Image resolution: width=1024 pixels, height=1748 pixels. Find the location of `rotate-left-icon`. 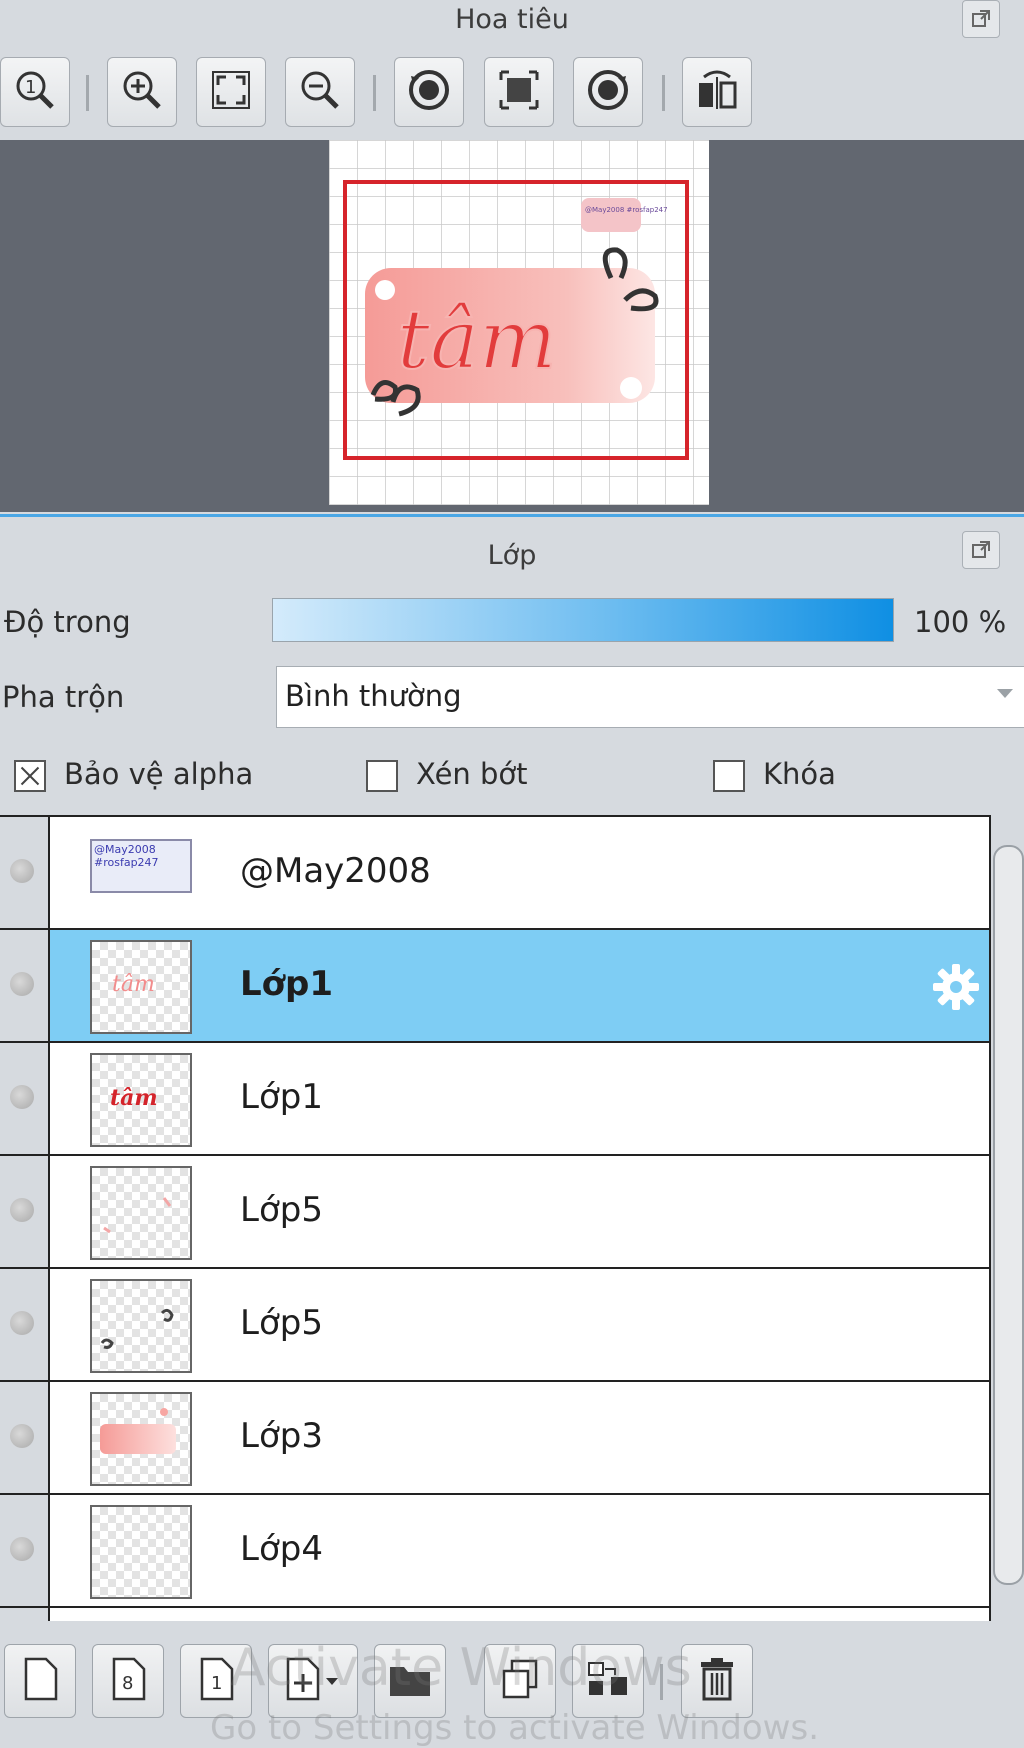

rotate-left-icon is located at coordinates (429, 92).